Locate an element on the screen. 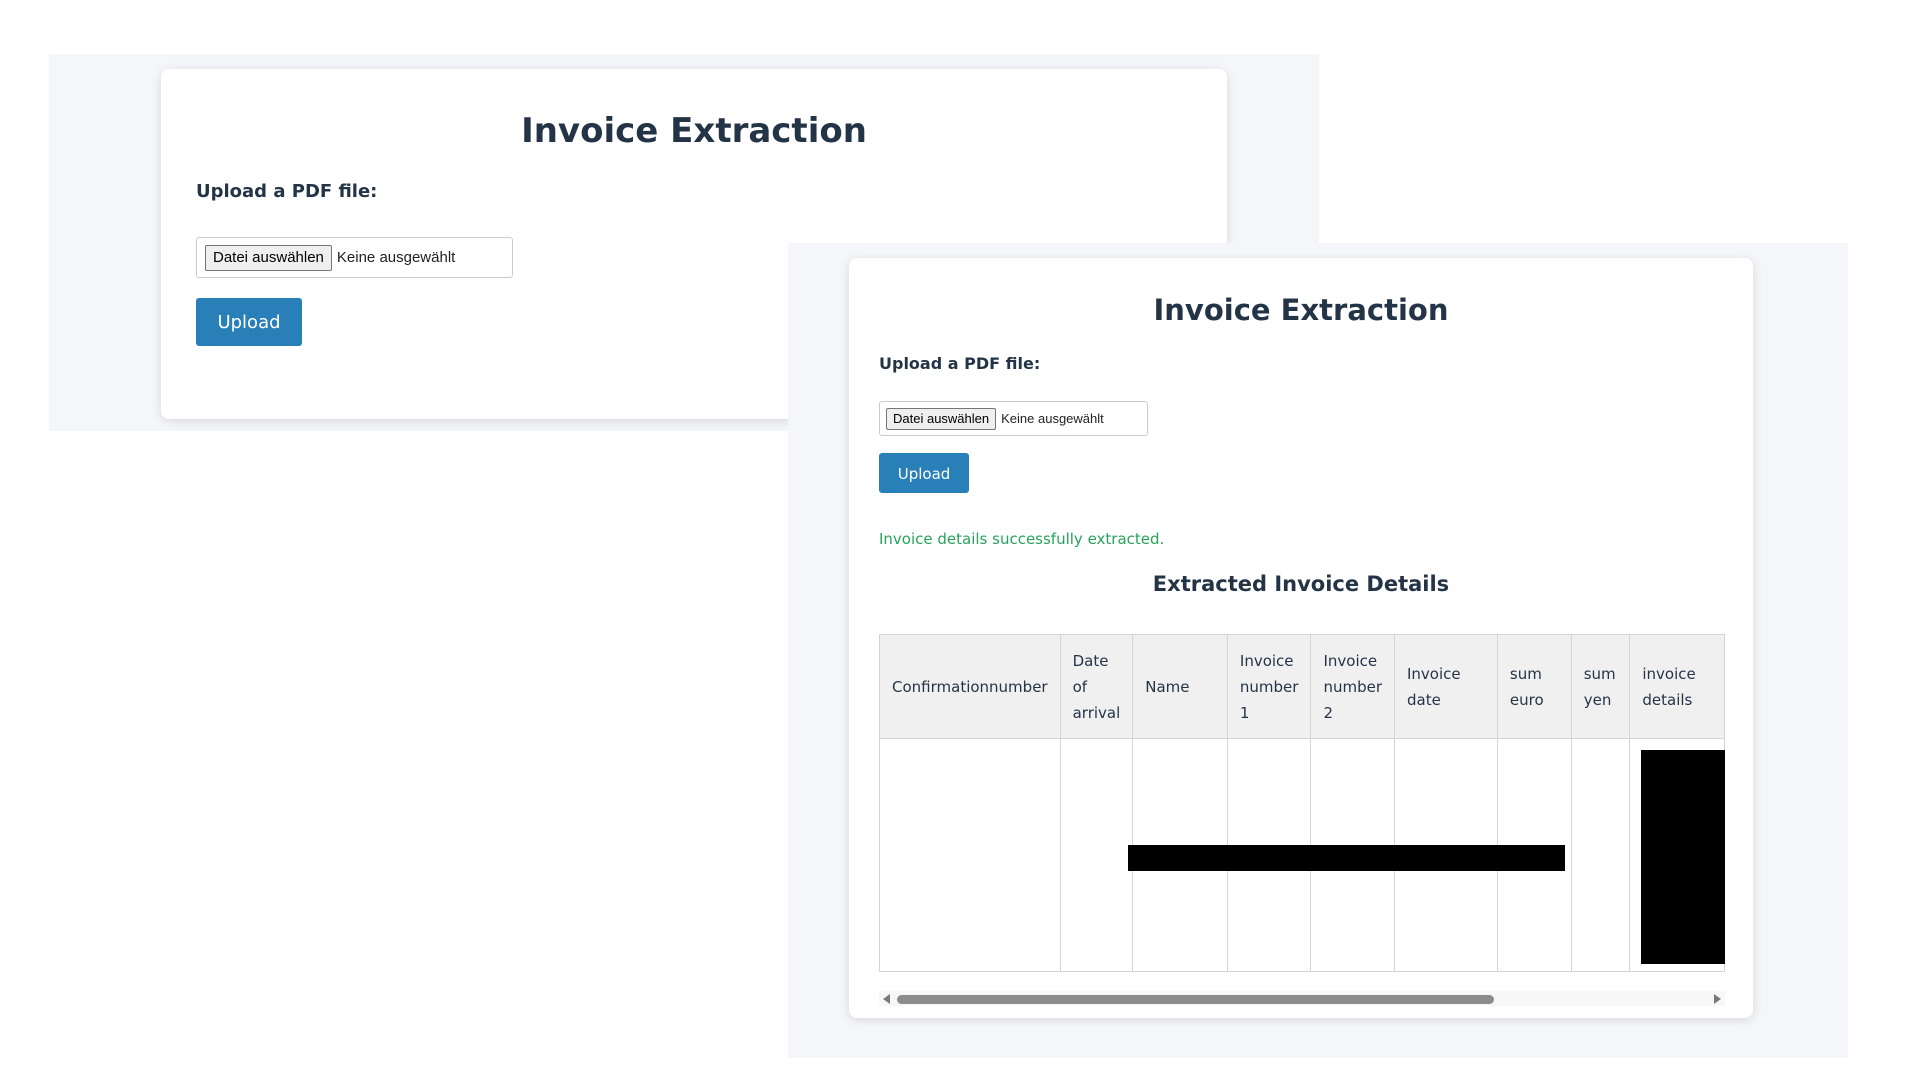  column-header-date-of-arrival: Date of arrival is located at coordinates (1096, 686).